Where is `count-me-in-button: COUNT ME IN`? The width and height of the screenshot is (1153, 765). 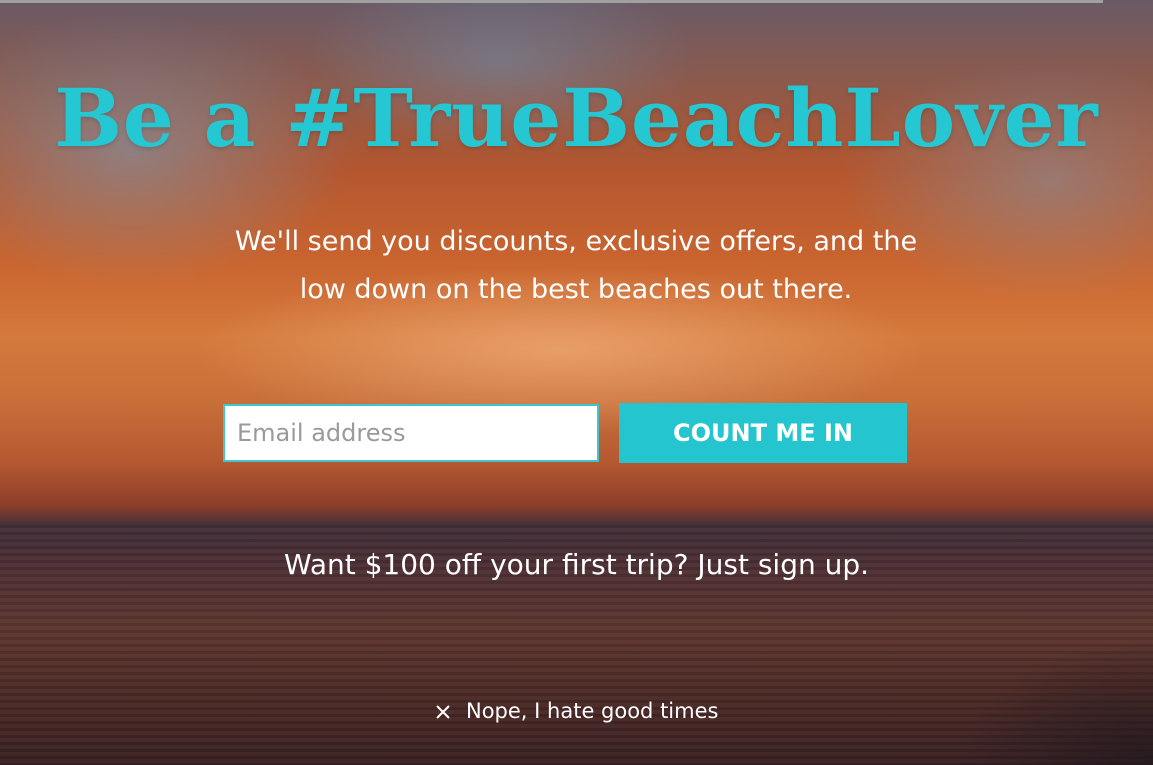
count-me-in-button: COUNT ME IN is located at coordinates (763, 433).